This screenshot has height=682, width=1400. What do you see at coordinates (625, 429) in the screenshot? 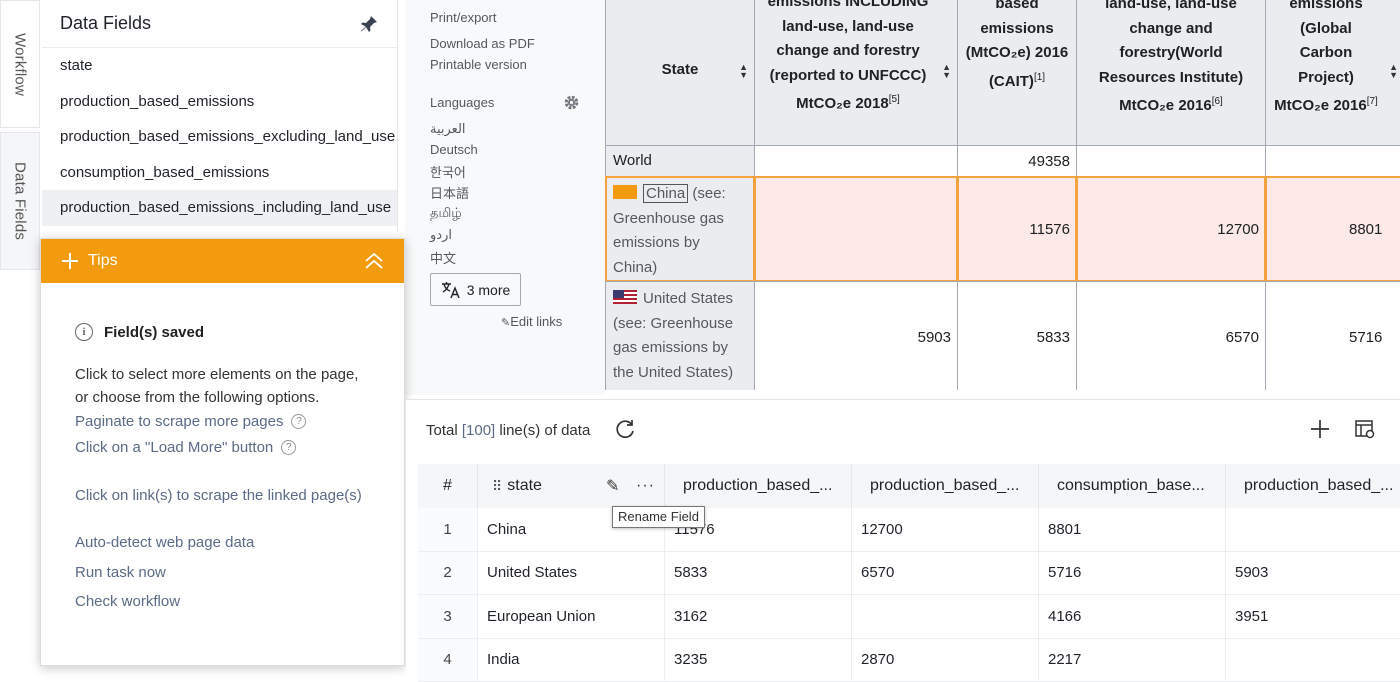
I see `refresh-icon` at bounding box center [625, 429].